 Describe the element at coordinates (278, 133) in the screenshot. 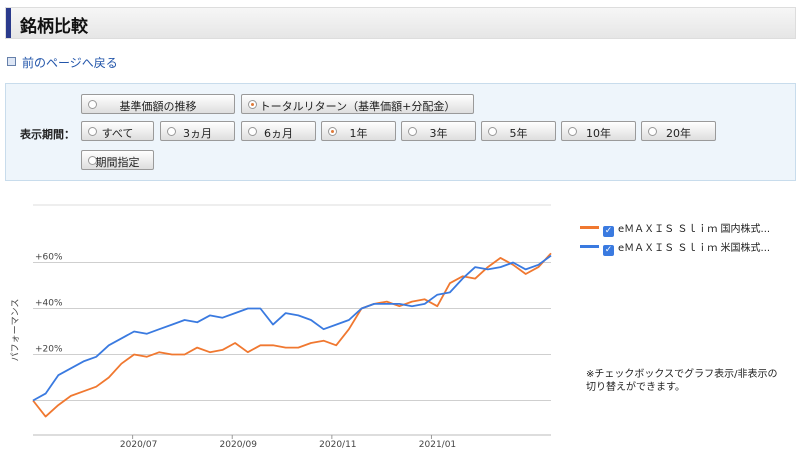

I see `option-label: 6ヵ月` at that location.